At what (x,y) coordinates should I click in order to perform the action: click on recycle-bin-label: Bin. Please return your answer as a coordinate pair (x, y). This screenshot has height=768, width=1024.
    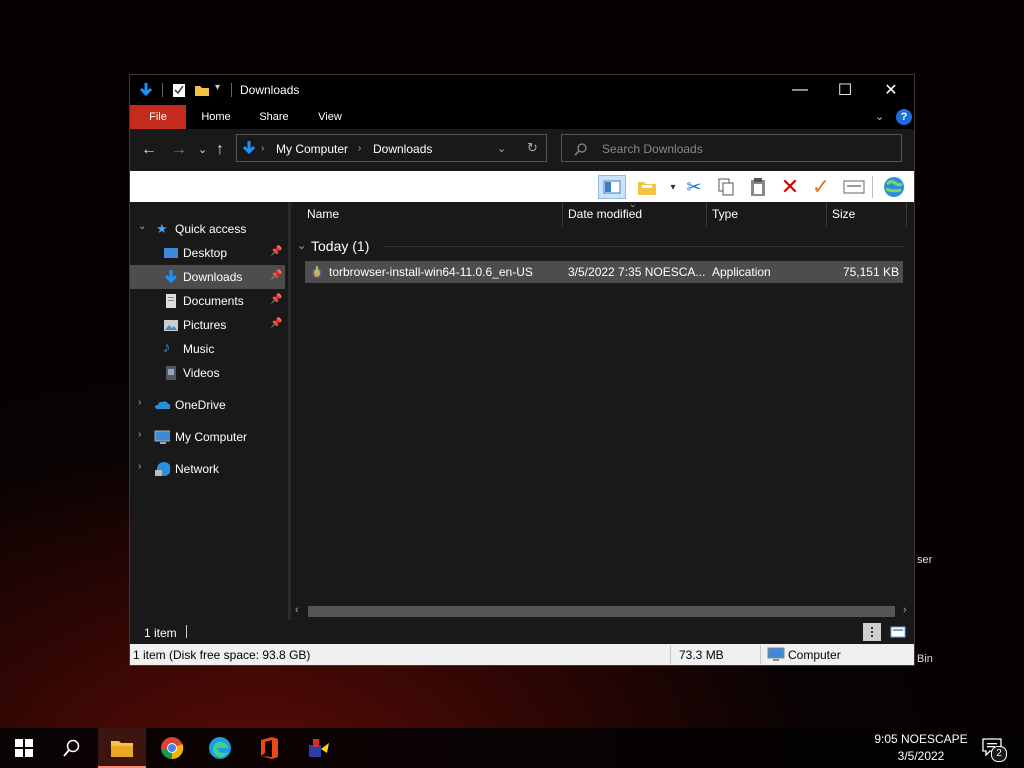
    Looking at the image, I should click on (925, 659).